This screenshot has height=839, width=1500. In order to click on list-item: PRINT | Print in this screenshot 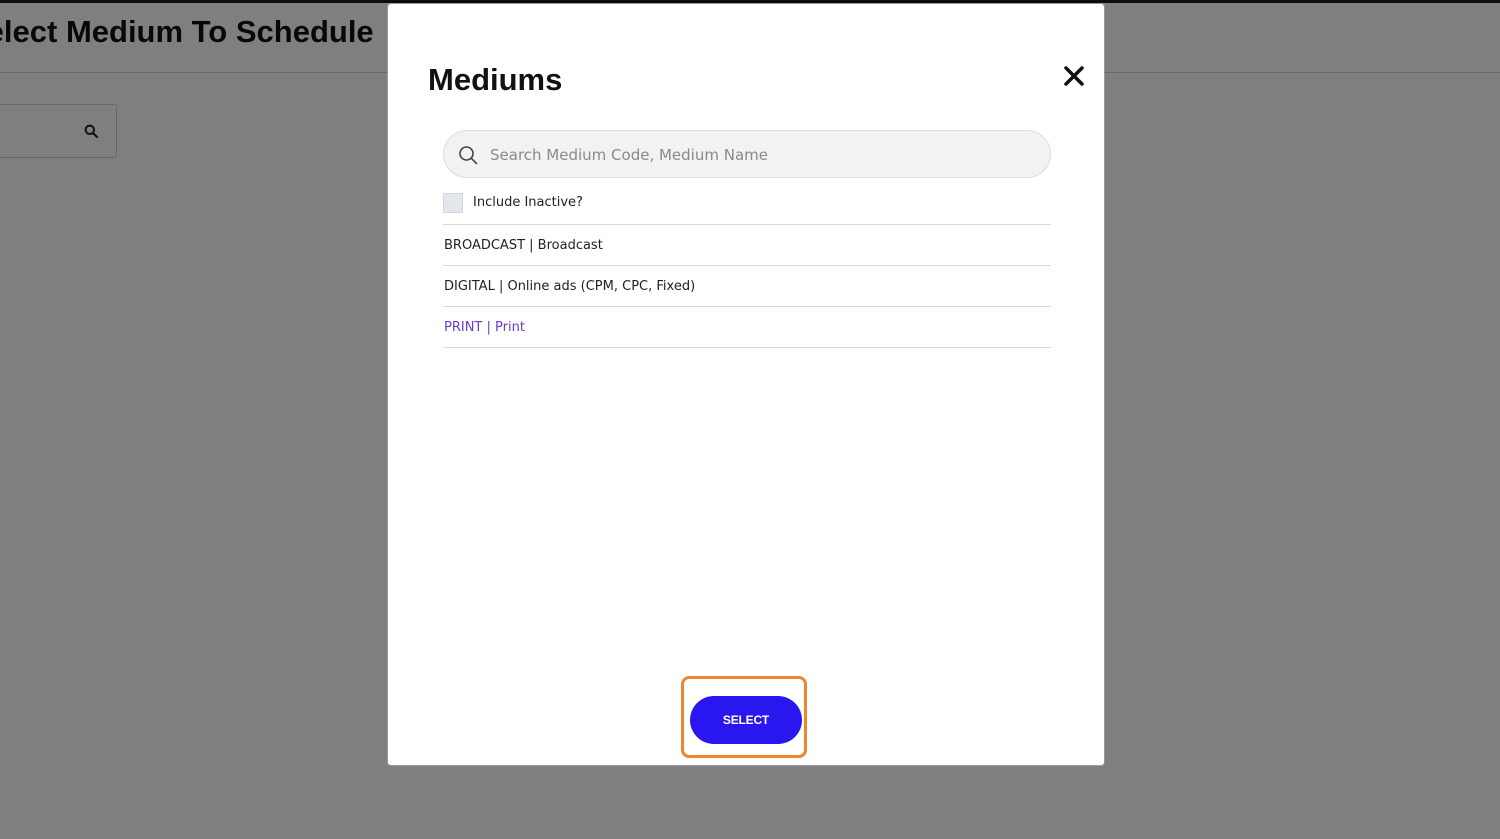, I will do `click(747, 327)`.